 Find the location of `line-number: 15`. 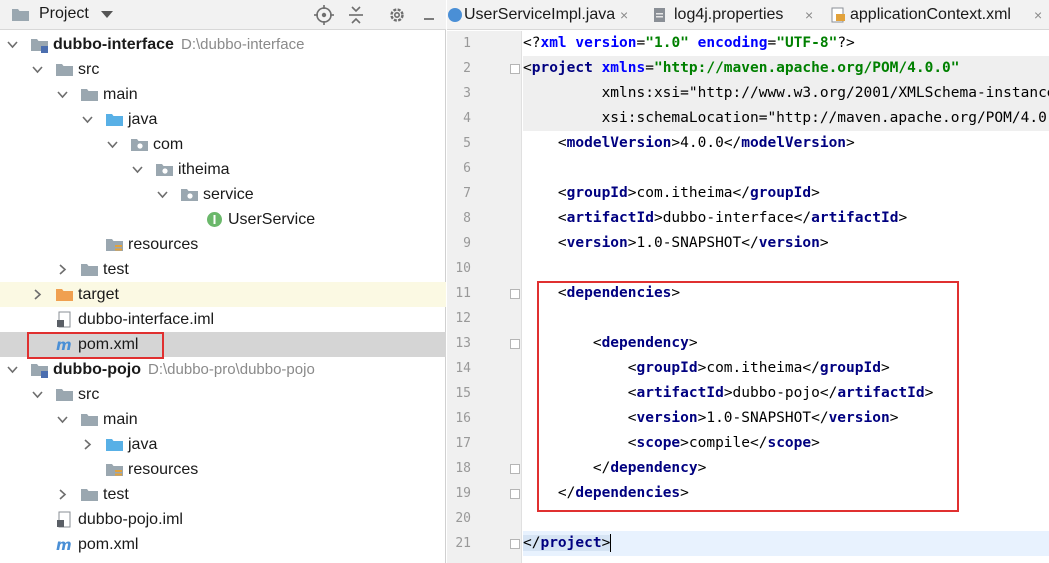

line-number: 15 is located at coordinates (463, 393).